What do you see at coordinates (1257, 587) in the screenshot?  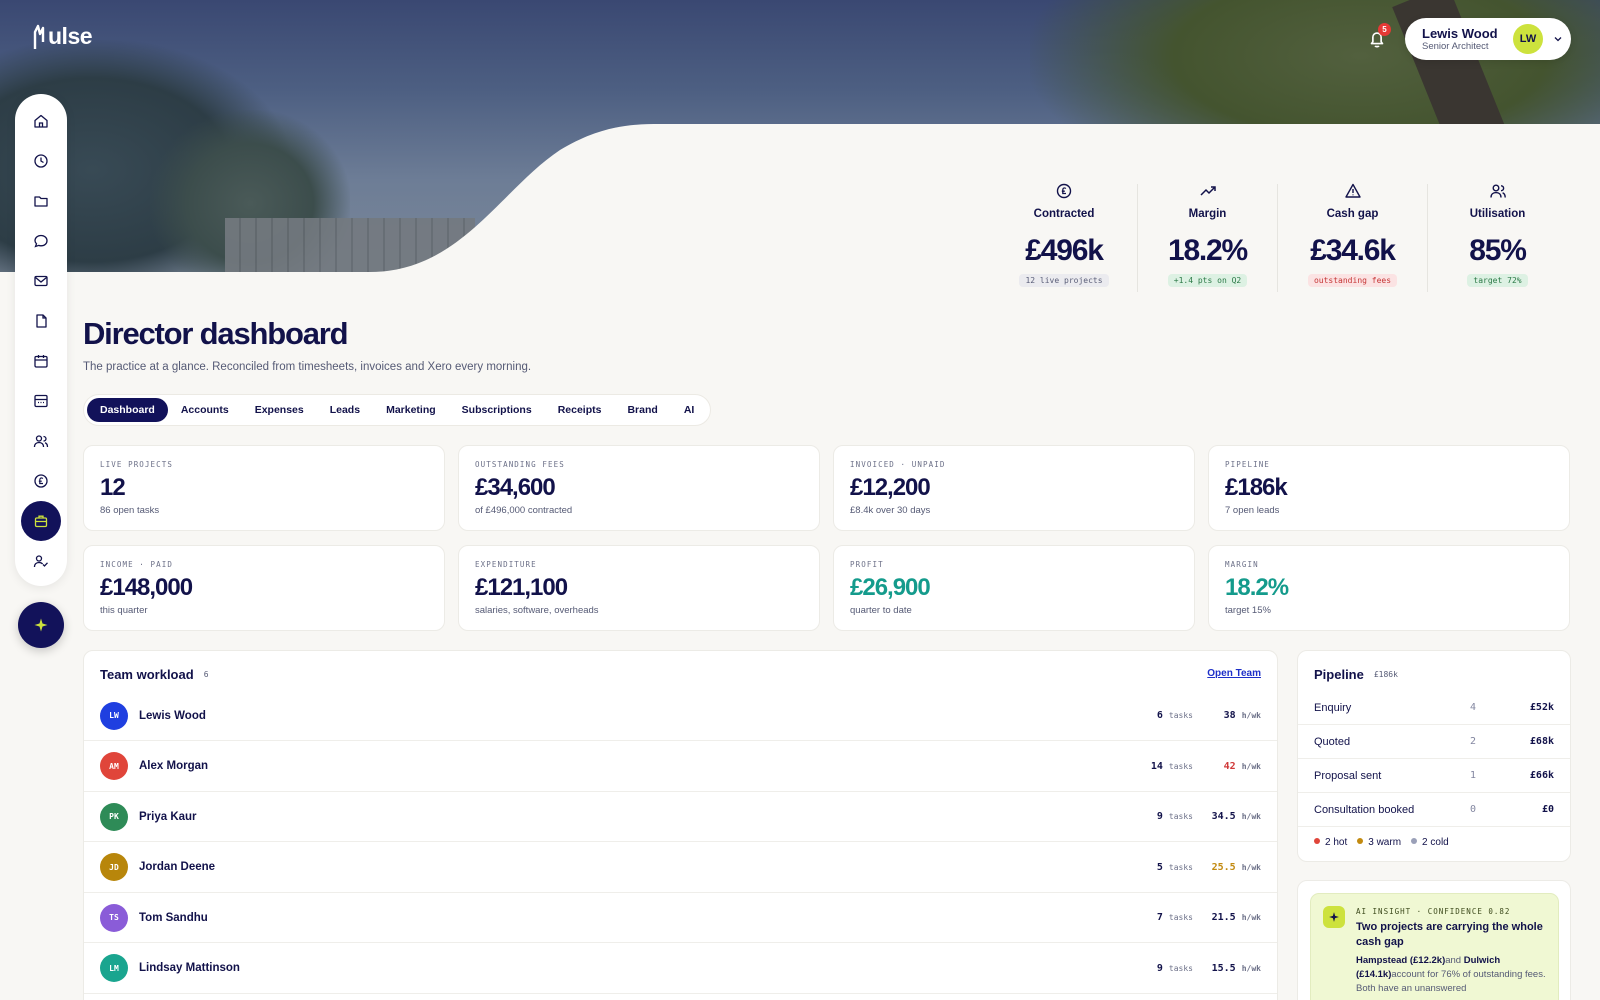 I see `stat-value: 18.2%` at bounding box center [1257, 587].